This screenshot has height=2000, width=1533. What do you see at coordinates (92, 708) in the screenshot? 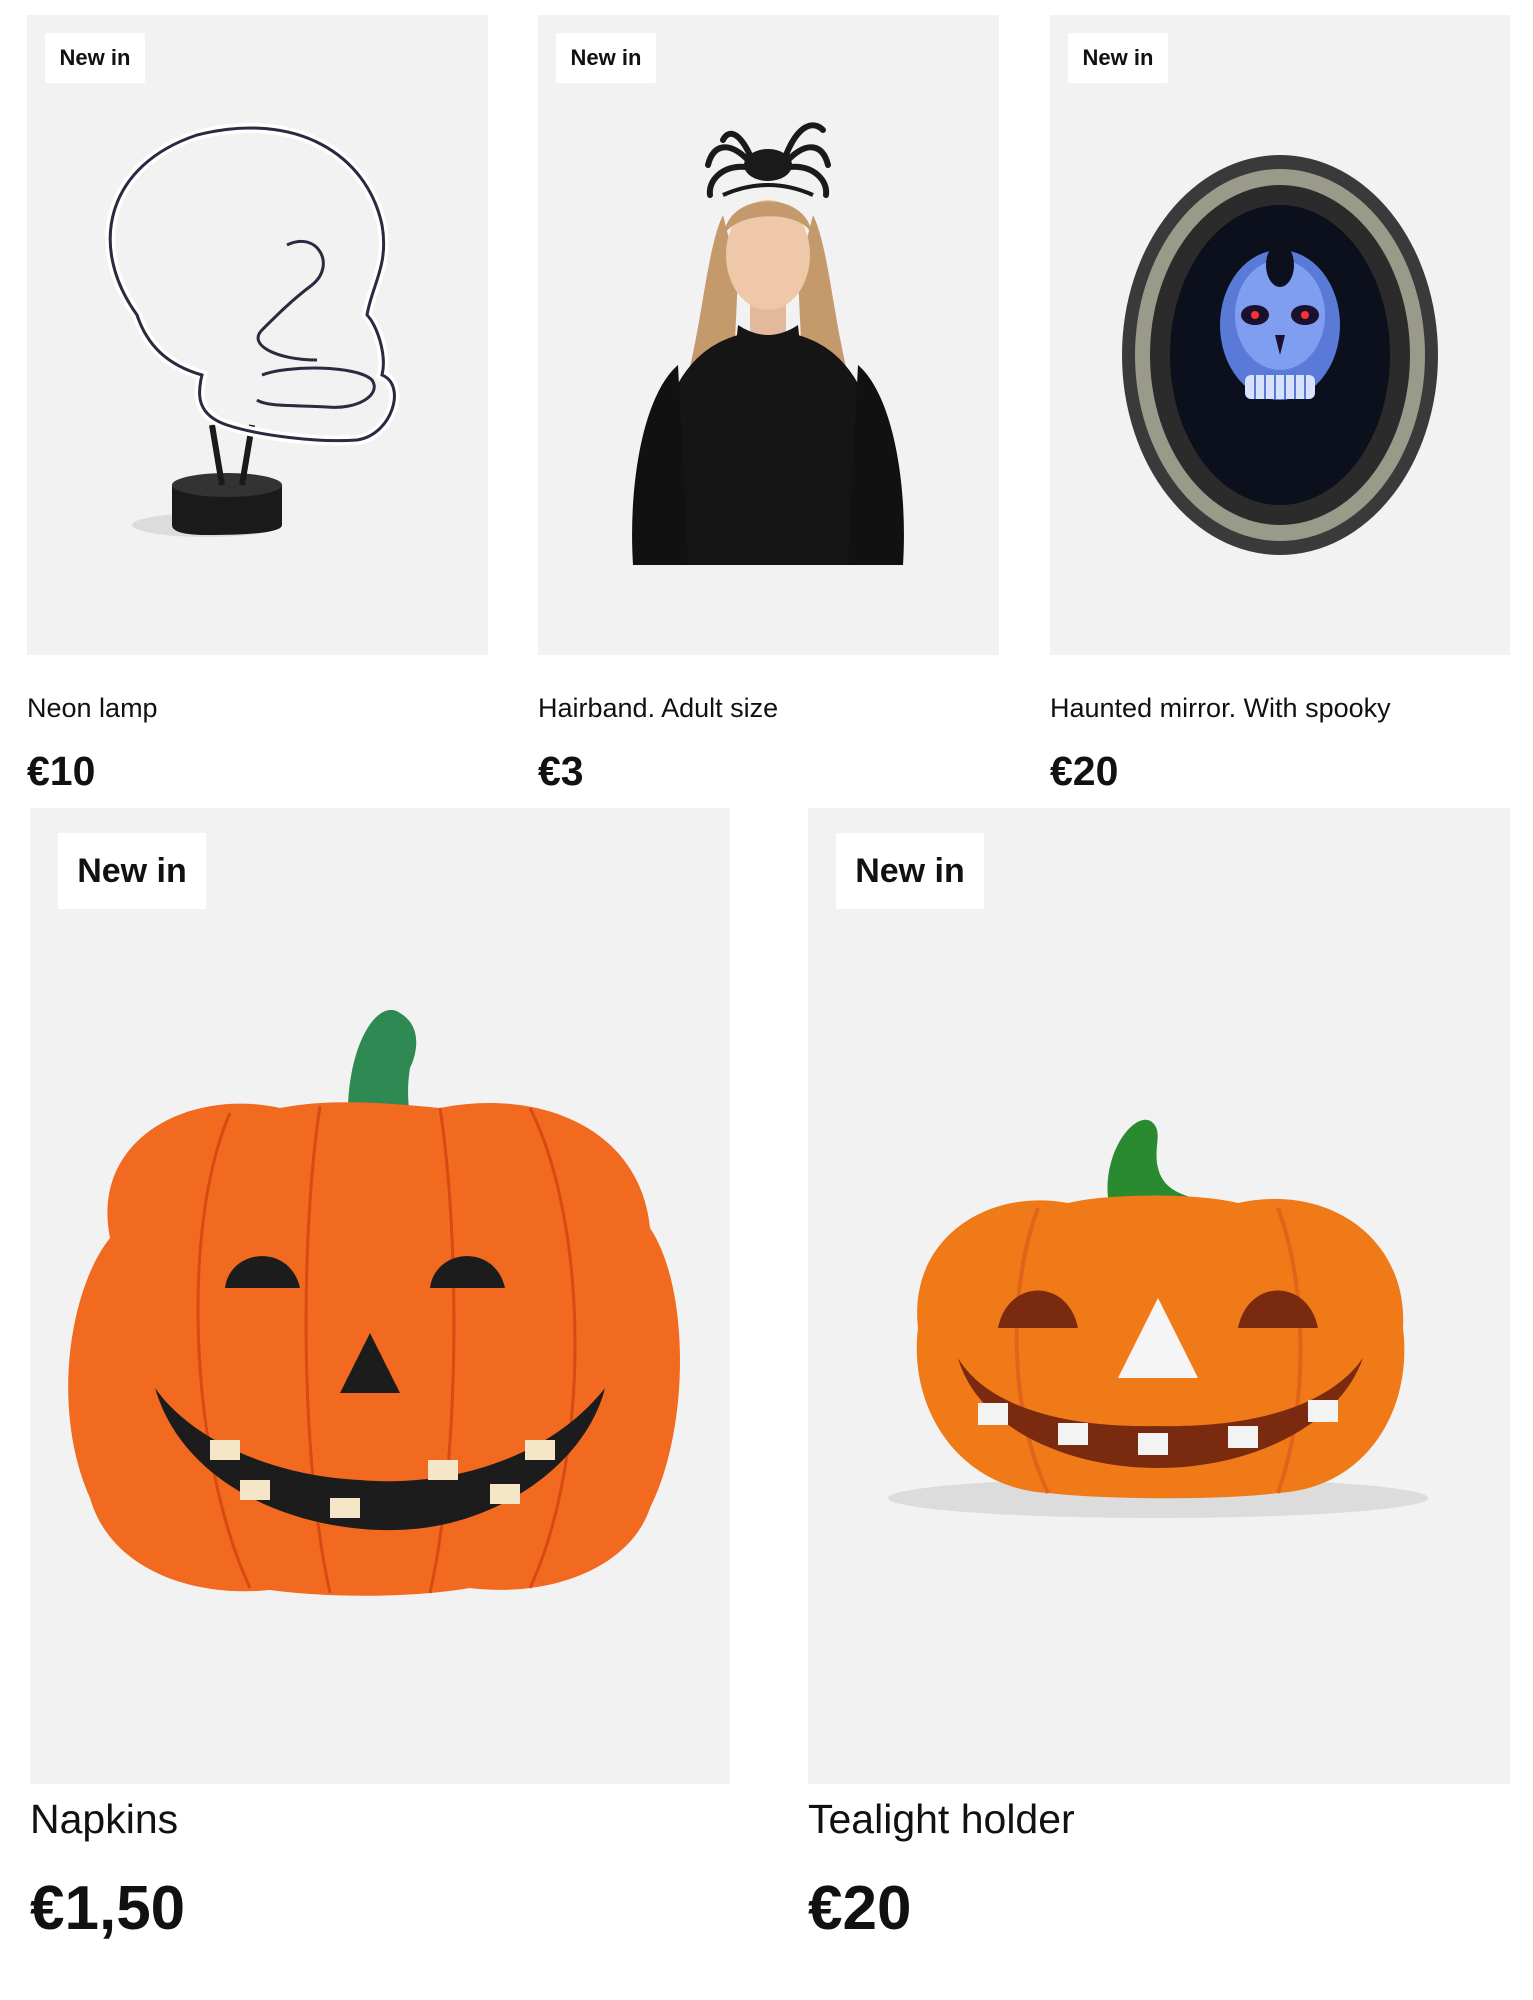
I see `product-title: Neon lamp` at bounding box center [92, 708].